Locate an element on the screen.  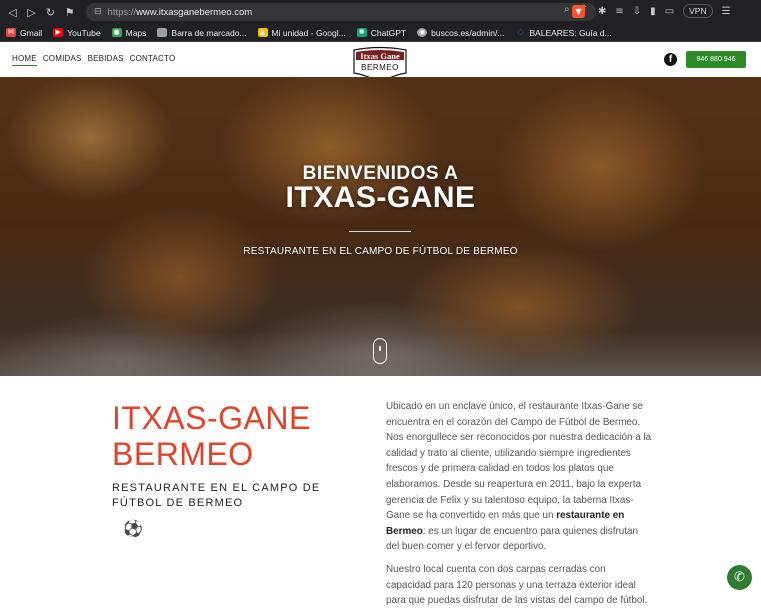
extensions-icon: ✱ is located at coordinates (602, 11).